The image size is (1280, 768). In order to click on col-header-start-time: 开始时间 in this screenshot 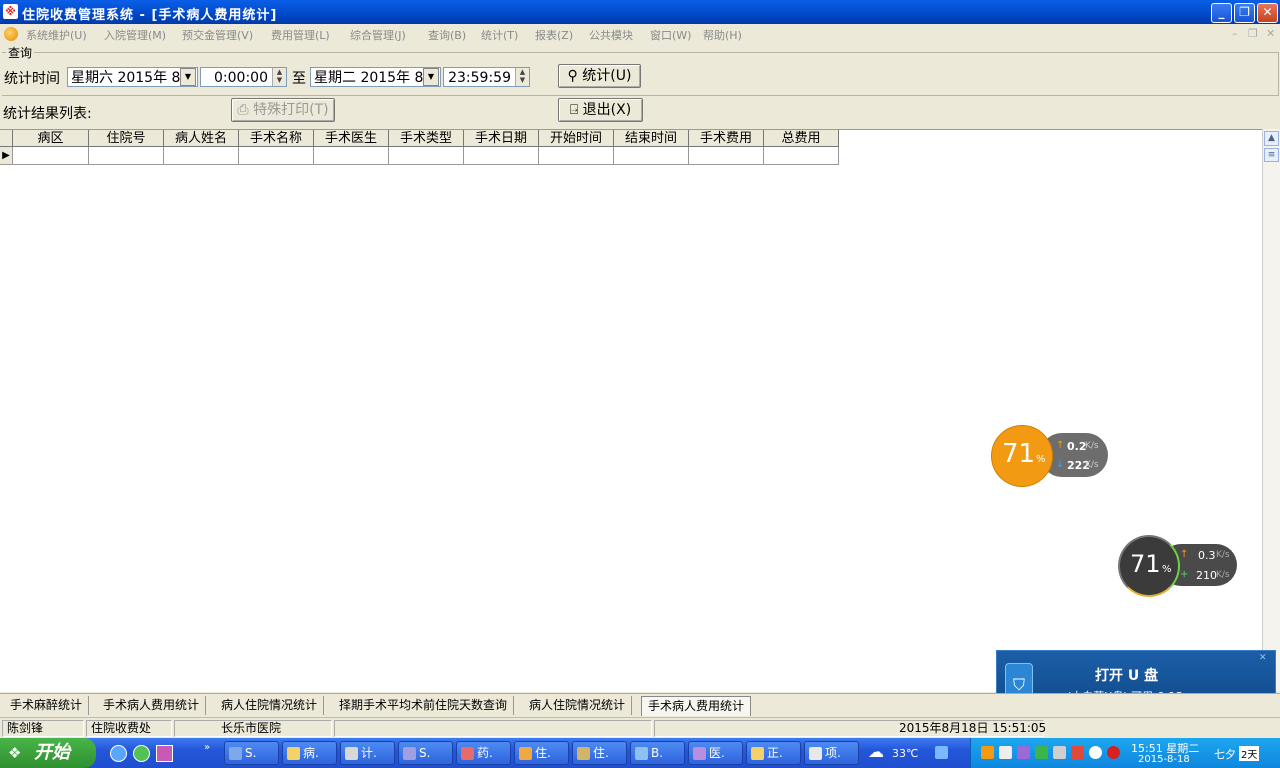, I will do `click(576, 138)`.